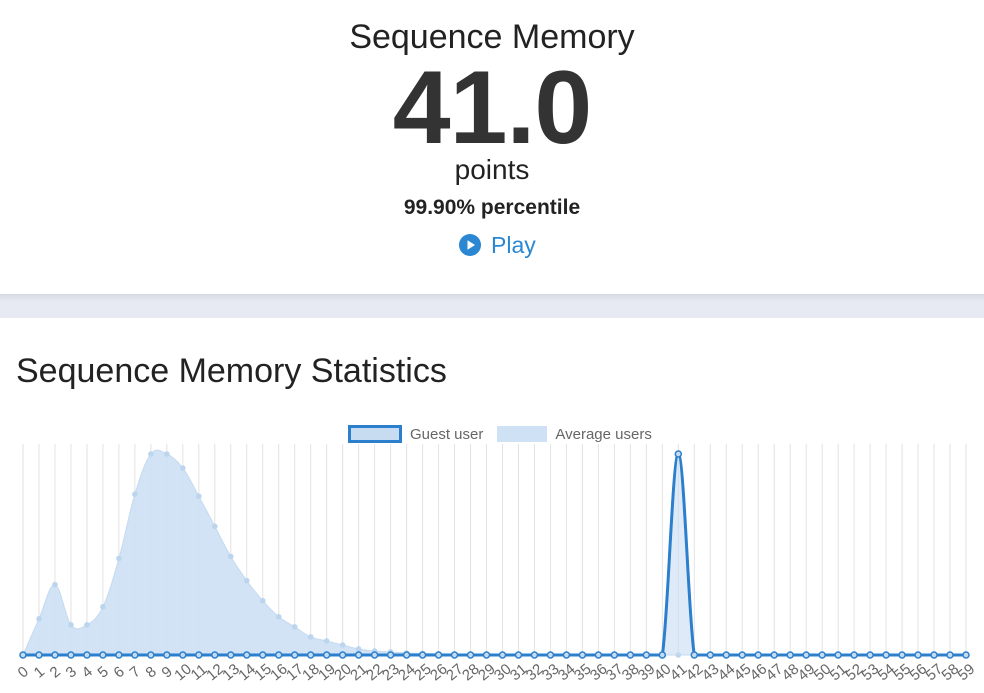 This screenshot has width=984, height=693. I want to click on legend-swatch-average, so click(522, 434).